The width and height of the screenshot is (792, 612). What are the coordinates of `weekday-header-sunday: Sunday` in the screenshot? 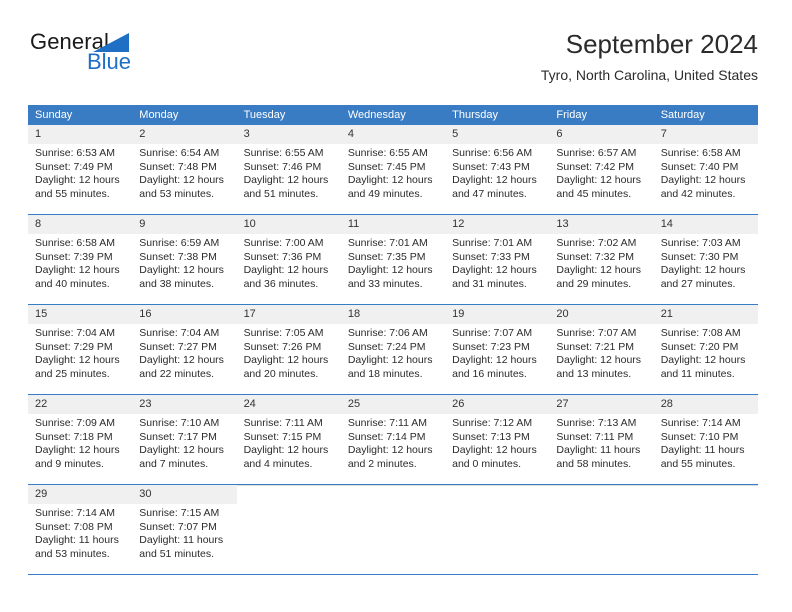 It's located at (80, 115).